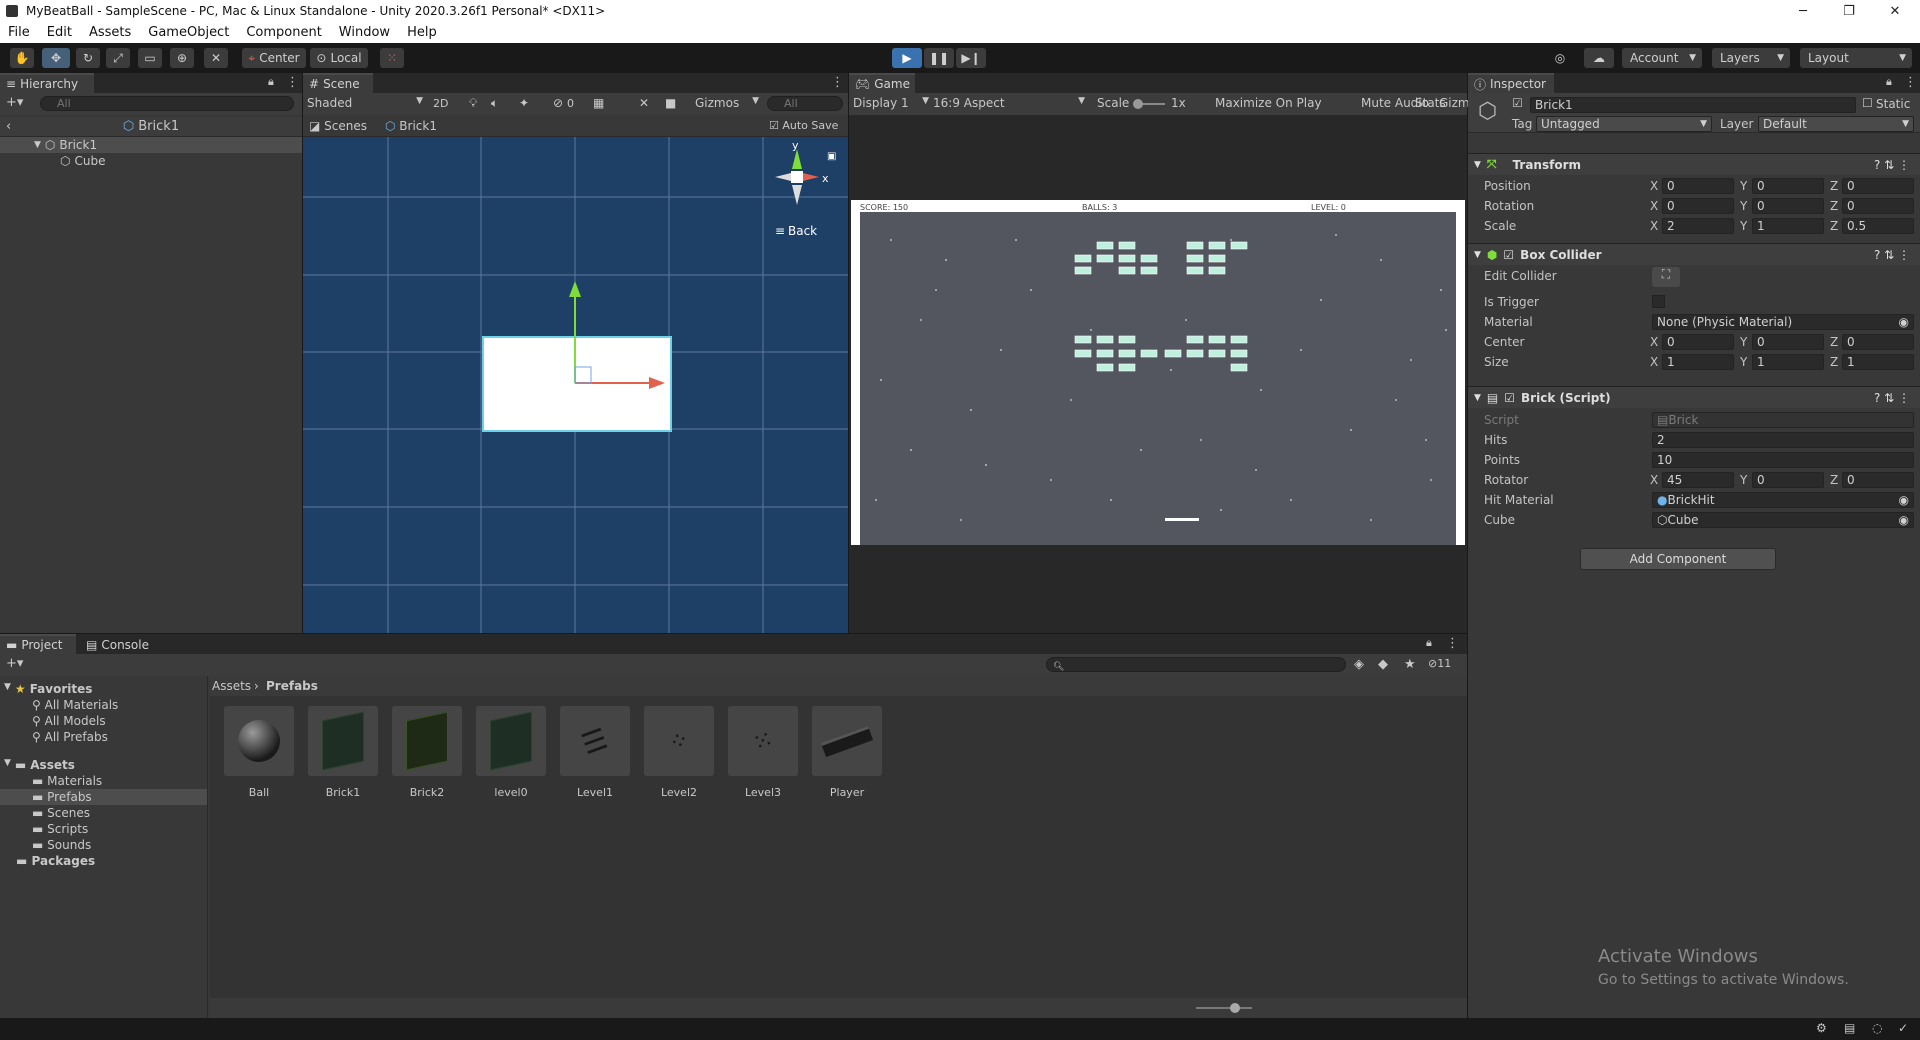  Describe the element at coordinates (558, 103) in the screenshot. I see `hidden-objects-icon: ⊘` at that location.